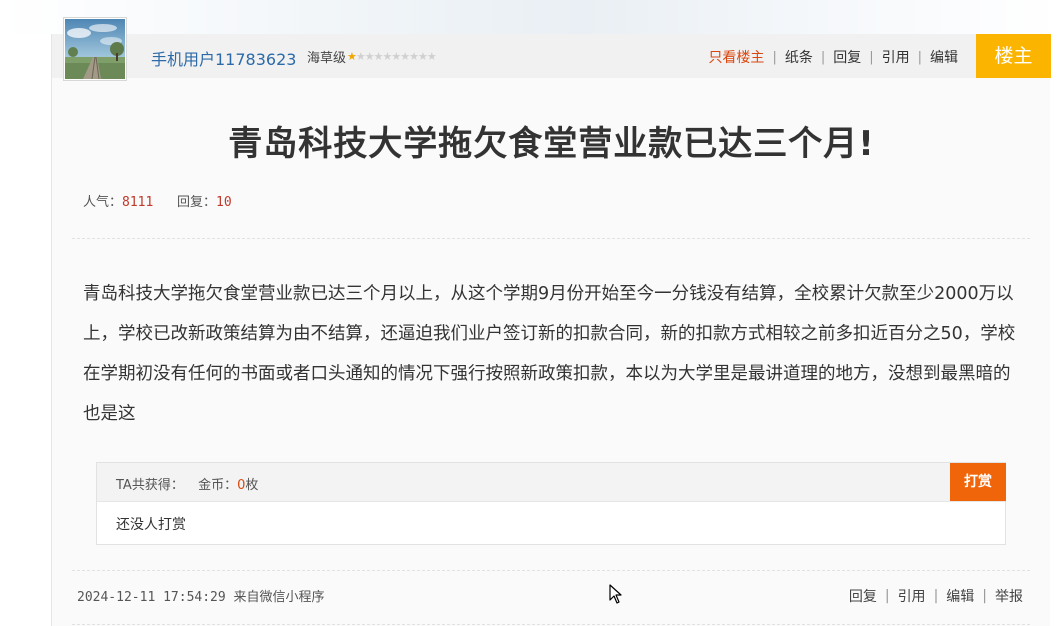  I want to click on reply-link: 回复, so click(847, 57).